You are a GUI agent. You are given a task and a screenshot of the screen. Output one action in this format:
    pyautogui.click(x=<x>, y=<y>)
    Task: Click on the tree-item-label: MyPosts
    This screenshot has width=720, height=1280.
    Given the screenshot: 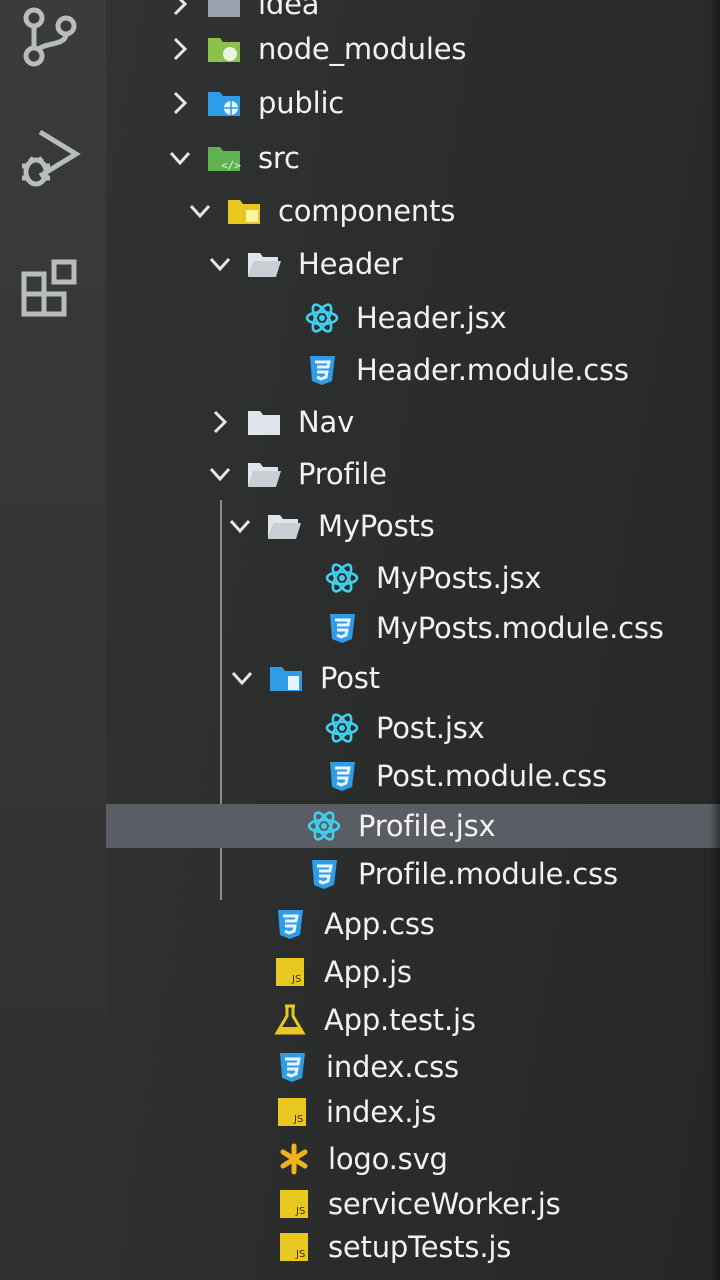 What is the action you would take?
    pyautogui.click(x=376, y=526)
    